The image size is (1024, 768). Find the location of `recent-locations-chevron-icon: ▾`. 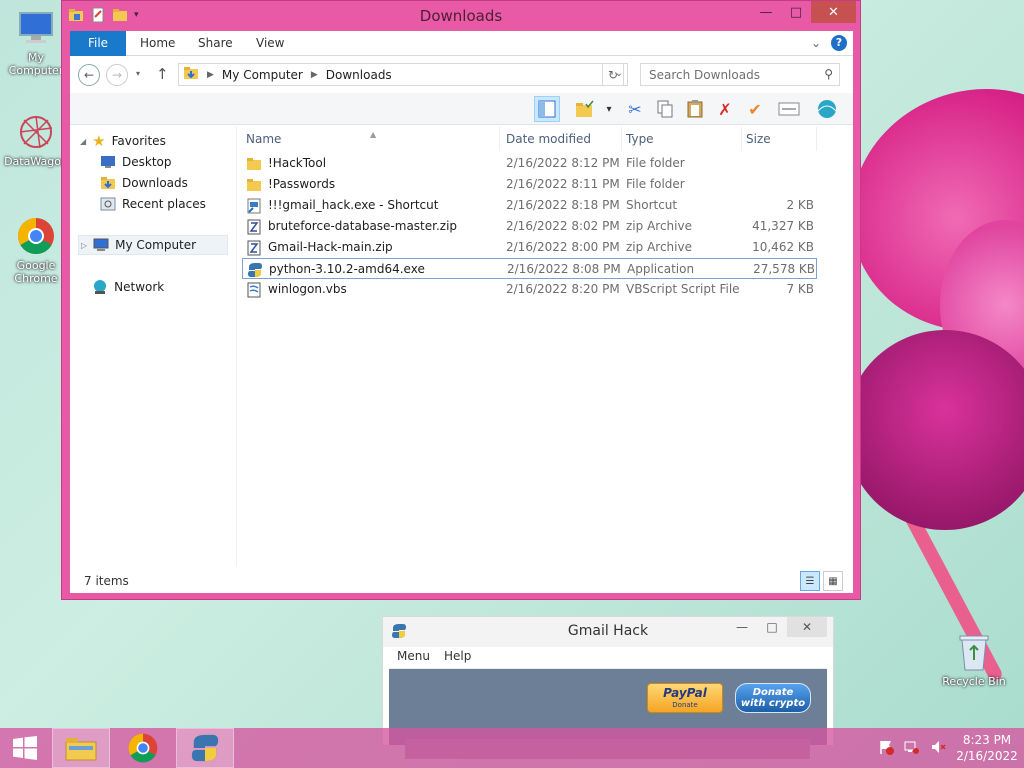

recent-locations-chevron-icon: ▾ is located at coordinates (138, 73).